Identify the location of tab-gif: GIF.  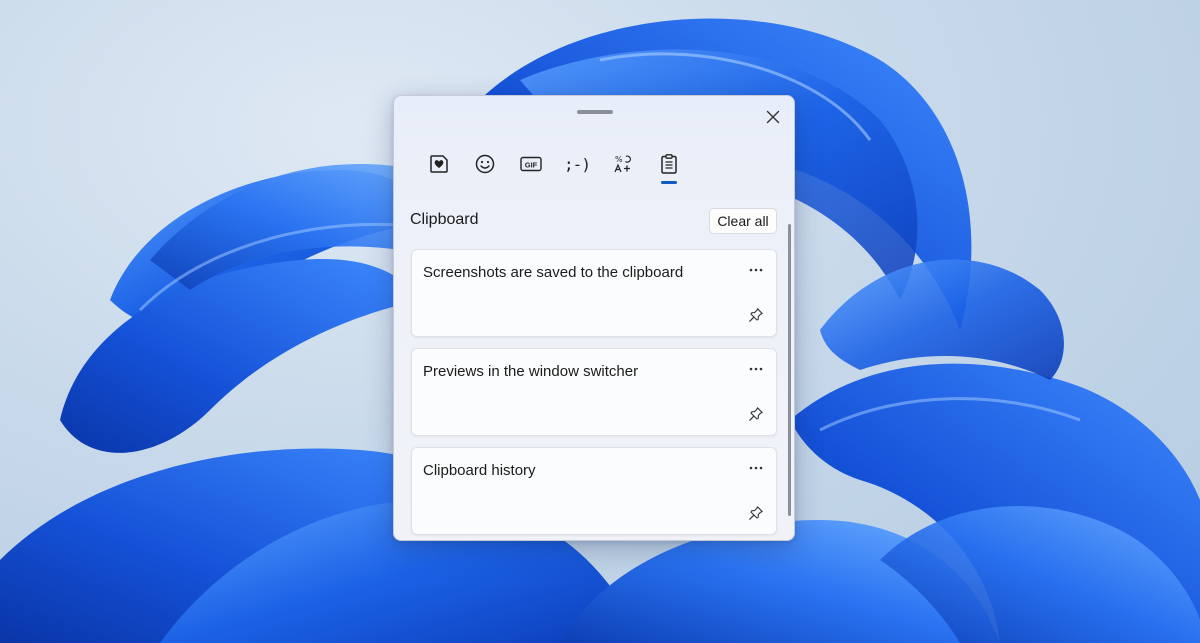
(531, 164).